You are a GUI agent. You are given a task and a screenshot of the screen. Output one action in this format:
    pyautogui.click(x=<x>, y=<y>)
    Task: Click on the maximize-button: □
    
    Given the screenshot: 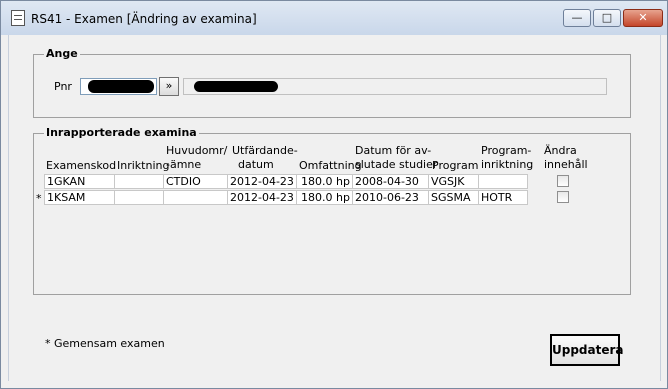 What is the action you would take?
    pyautogui.click(x=607, y=18)
    